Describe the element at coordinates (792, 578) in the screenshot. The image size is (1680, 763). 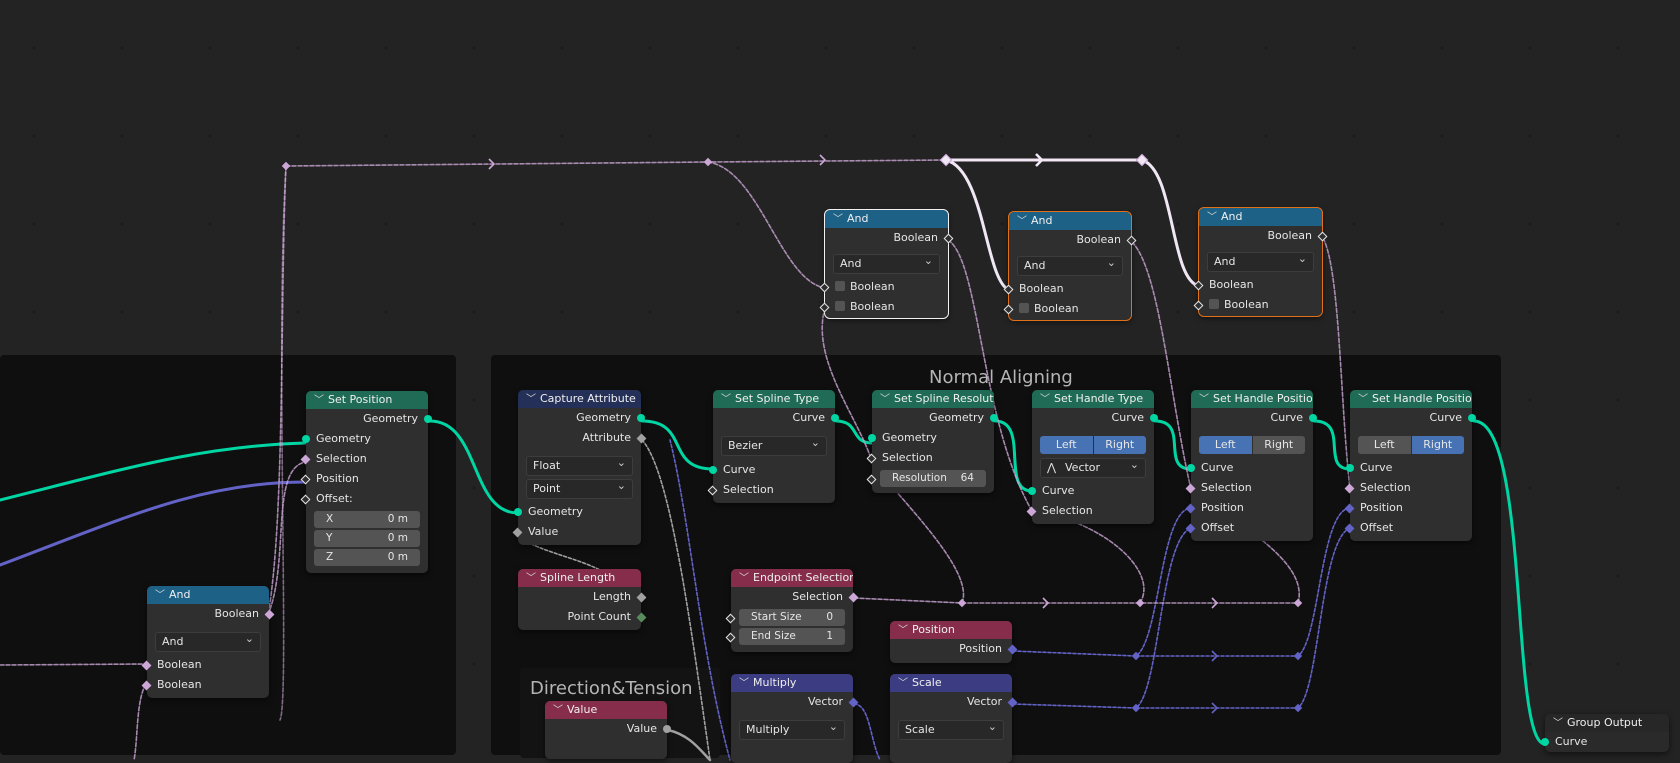
I see `node-header: ﹀ Endpoint Selection` at that location.